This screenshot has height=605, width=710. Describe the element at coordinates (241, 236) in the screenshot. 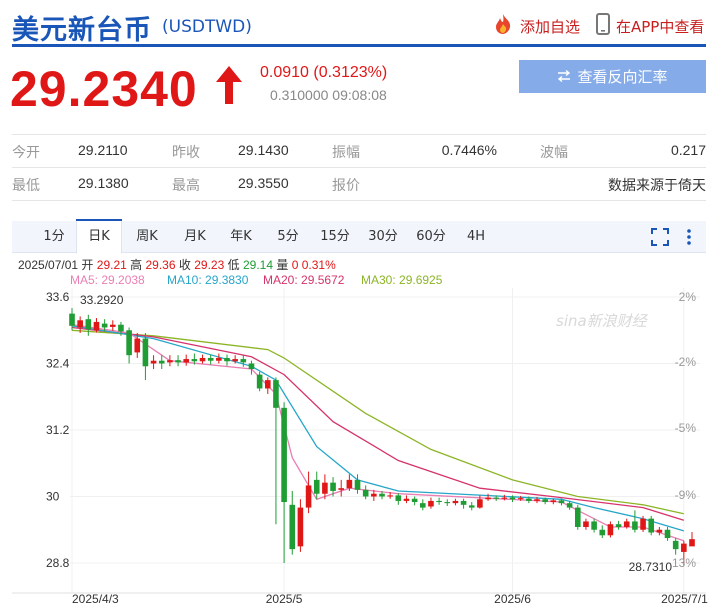

I see `tab-yearly: 年K` at that location.